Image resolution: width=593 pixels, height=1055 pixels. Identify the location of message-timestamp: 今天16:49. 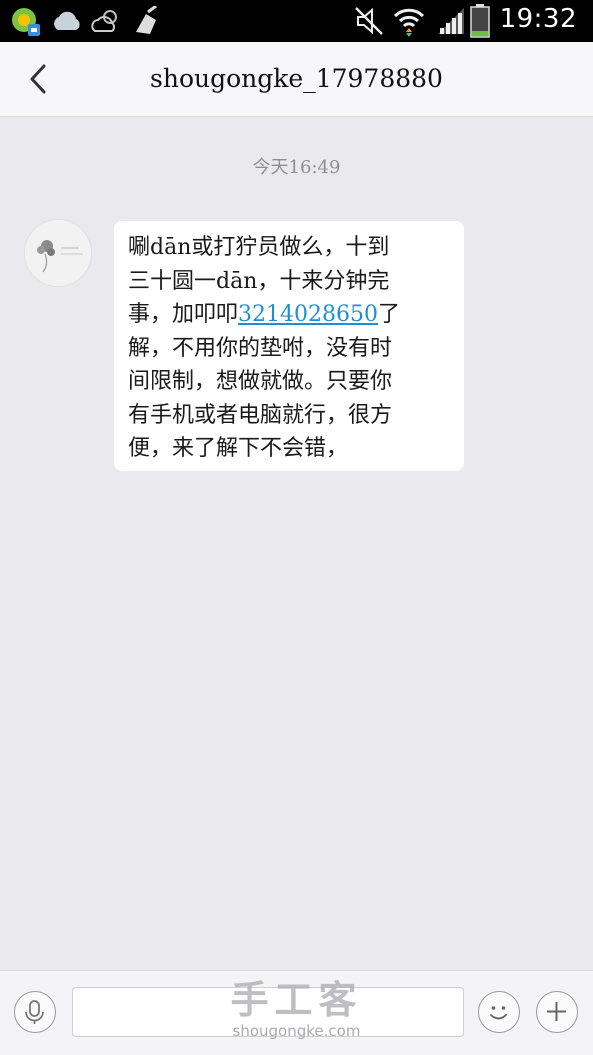
(296, 167).